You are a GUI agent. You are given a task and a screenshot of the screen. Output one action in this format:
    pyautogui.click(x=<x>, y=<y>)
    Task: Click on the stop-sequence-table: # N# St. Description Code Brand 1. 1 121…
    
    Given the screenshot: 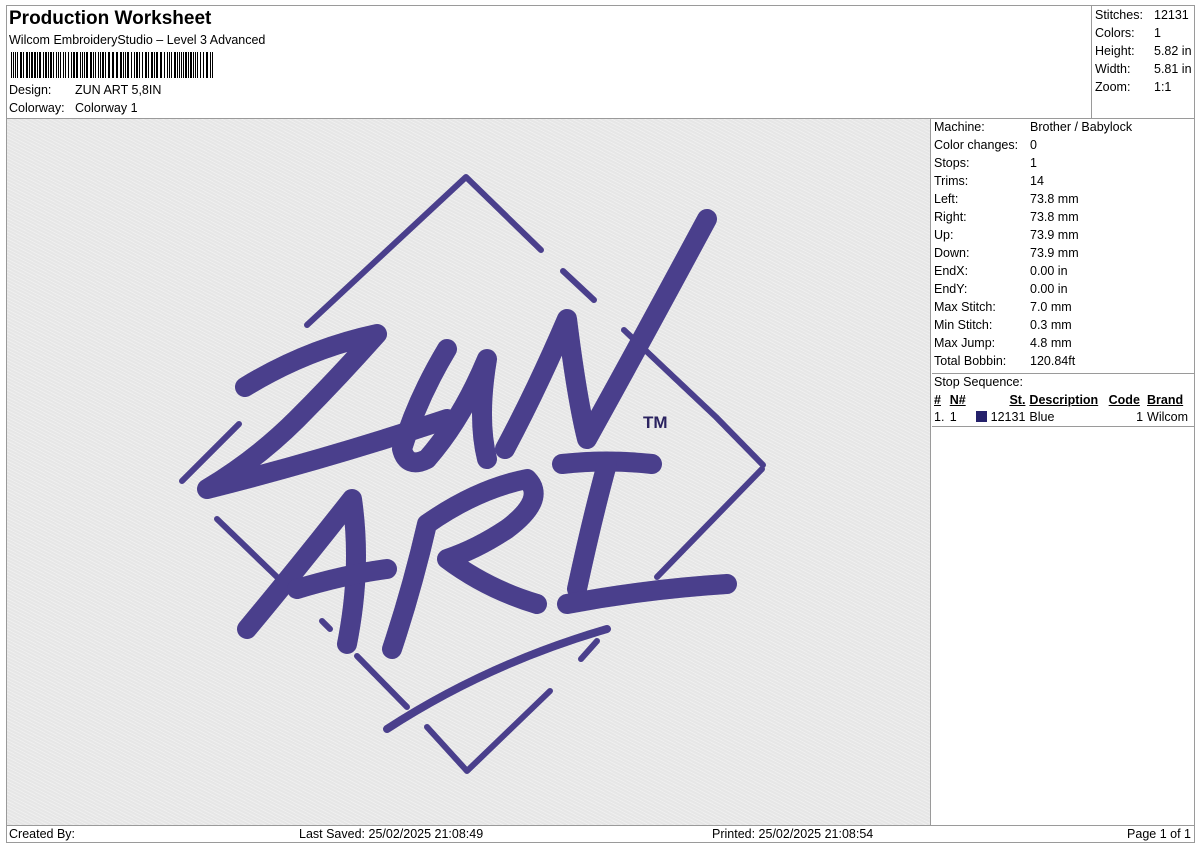 What is the action you would take?
    pyautogui.click(x=1063, y=409)
    